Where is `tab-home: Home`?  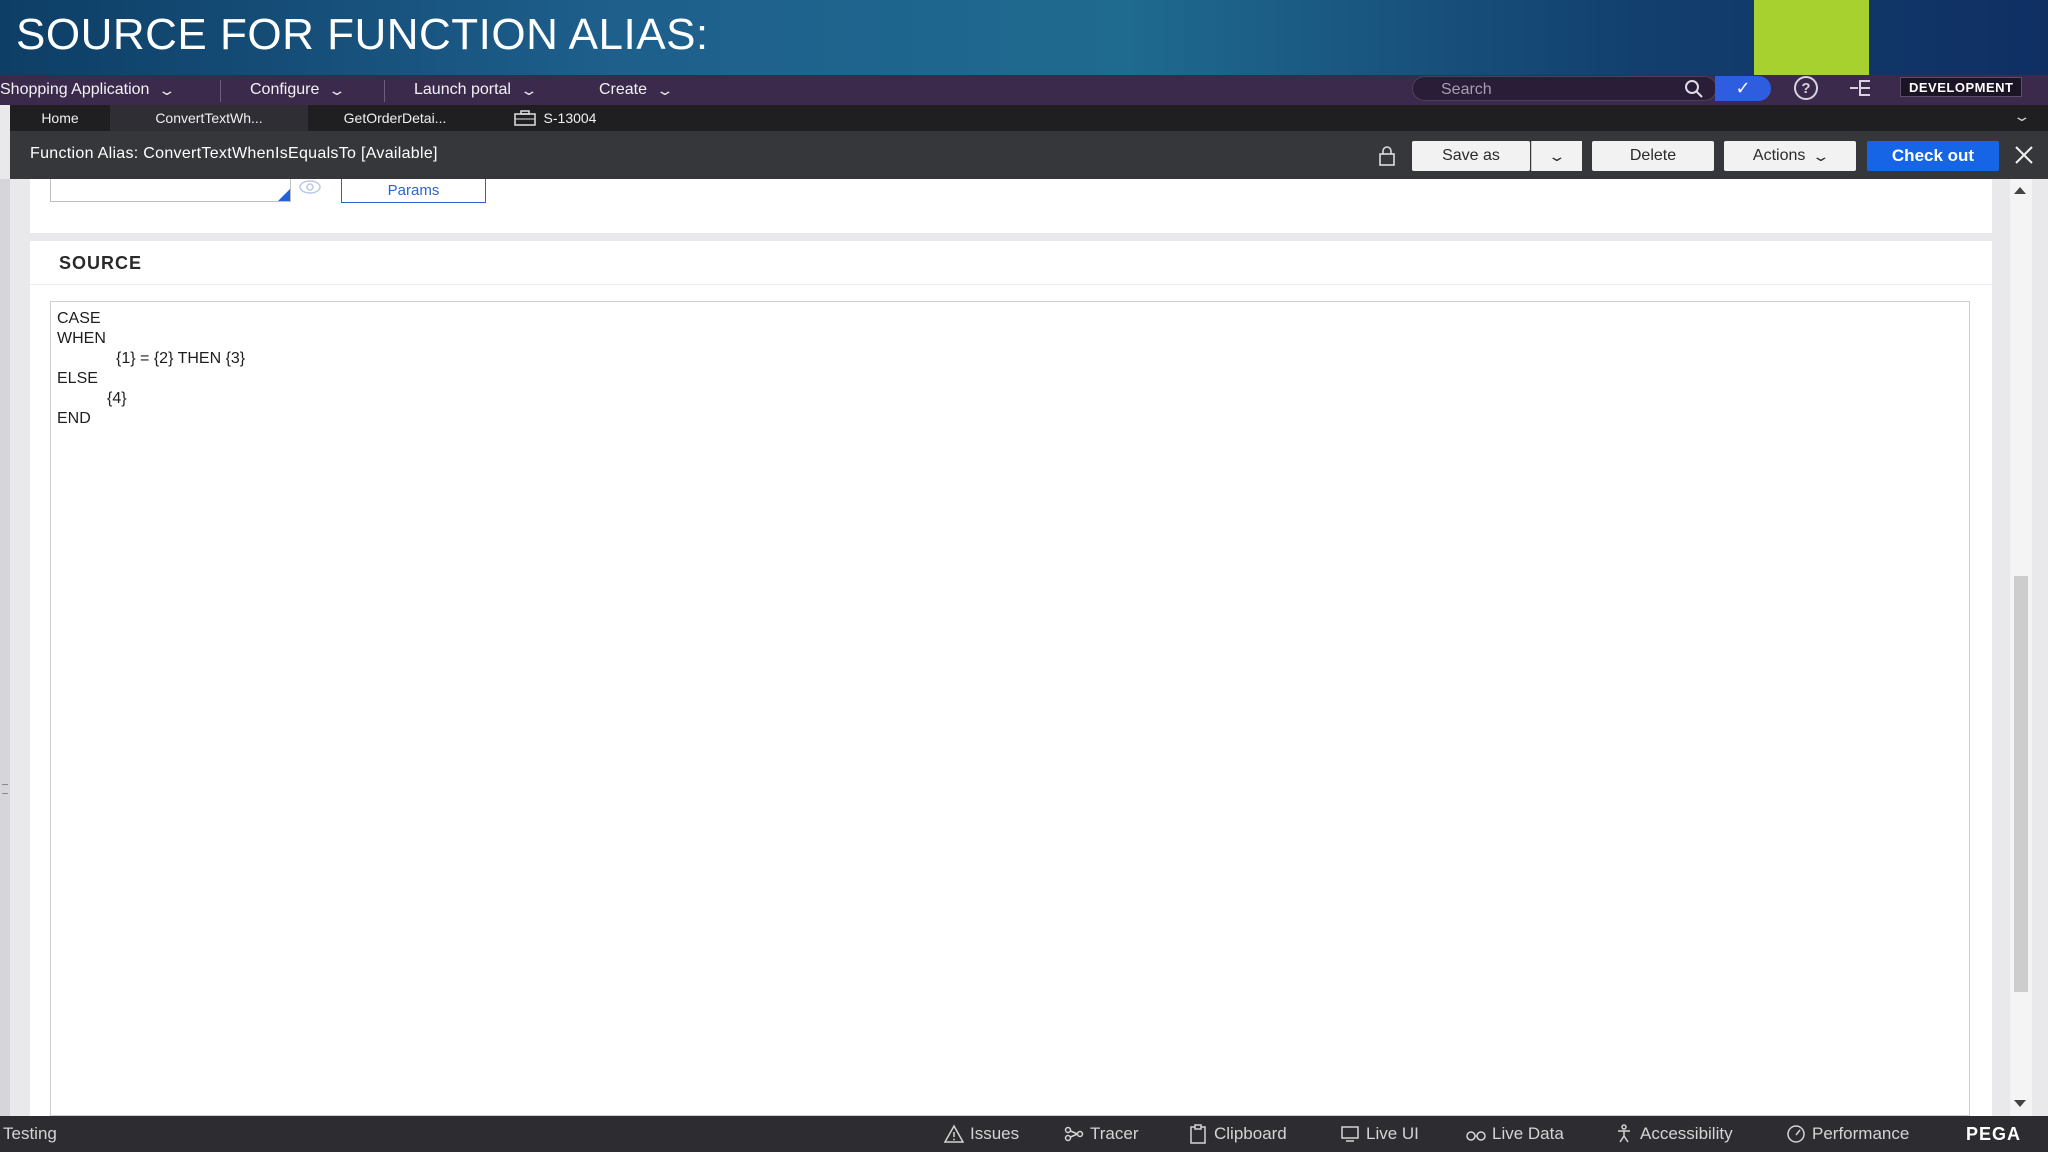
tab-home: Home is located at coordinates (60, 118).